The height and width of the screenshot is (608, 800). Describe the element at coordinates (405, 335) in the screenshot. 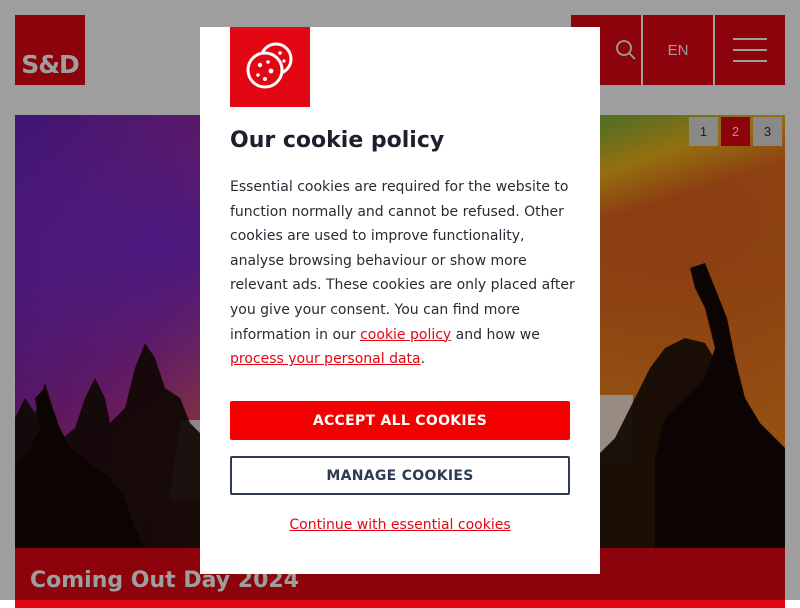

I see `cookie-policy-link: cookie policy` at that location.